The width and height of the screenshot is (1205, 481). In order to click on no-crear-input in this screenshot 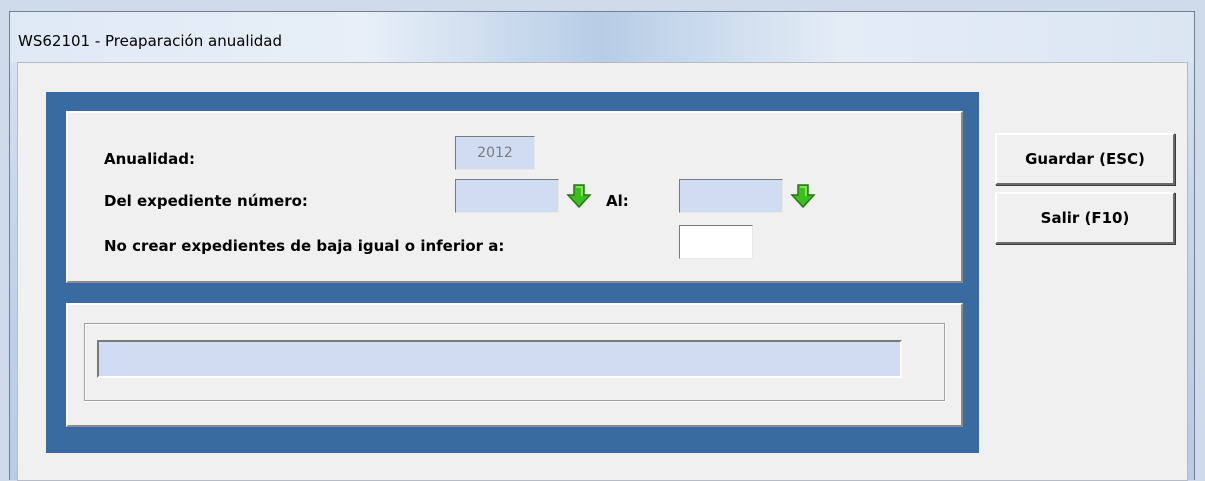, I will do `click(716, 242)`.